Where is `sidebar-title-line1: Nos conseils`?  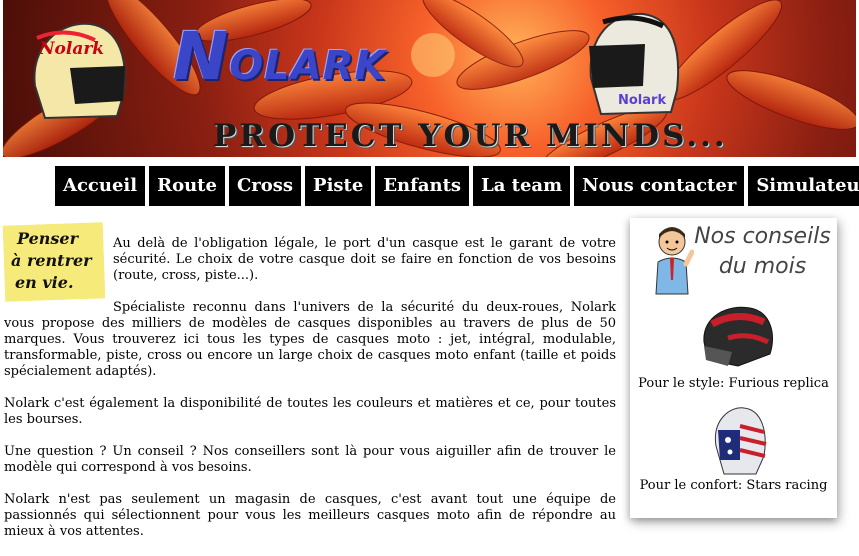
sidebar-title-line1: Nos conseils is located at coordinates (762, 236).